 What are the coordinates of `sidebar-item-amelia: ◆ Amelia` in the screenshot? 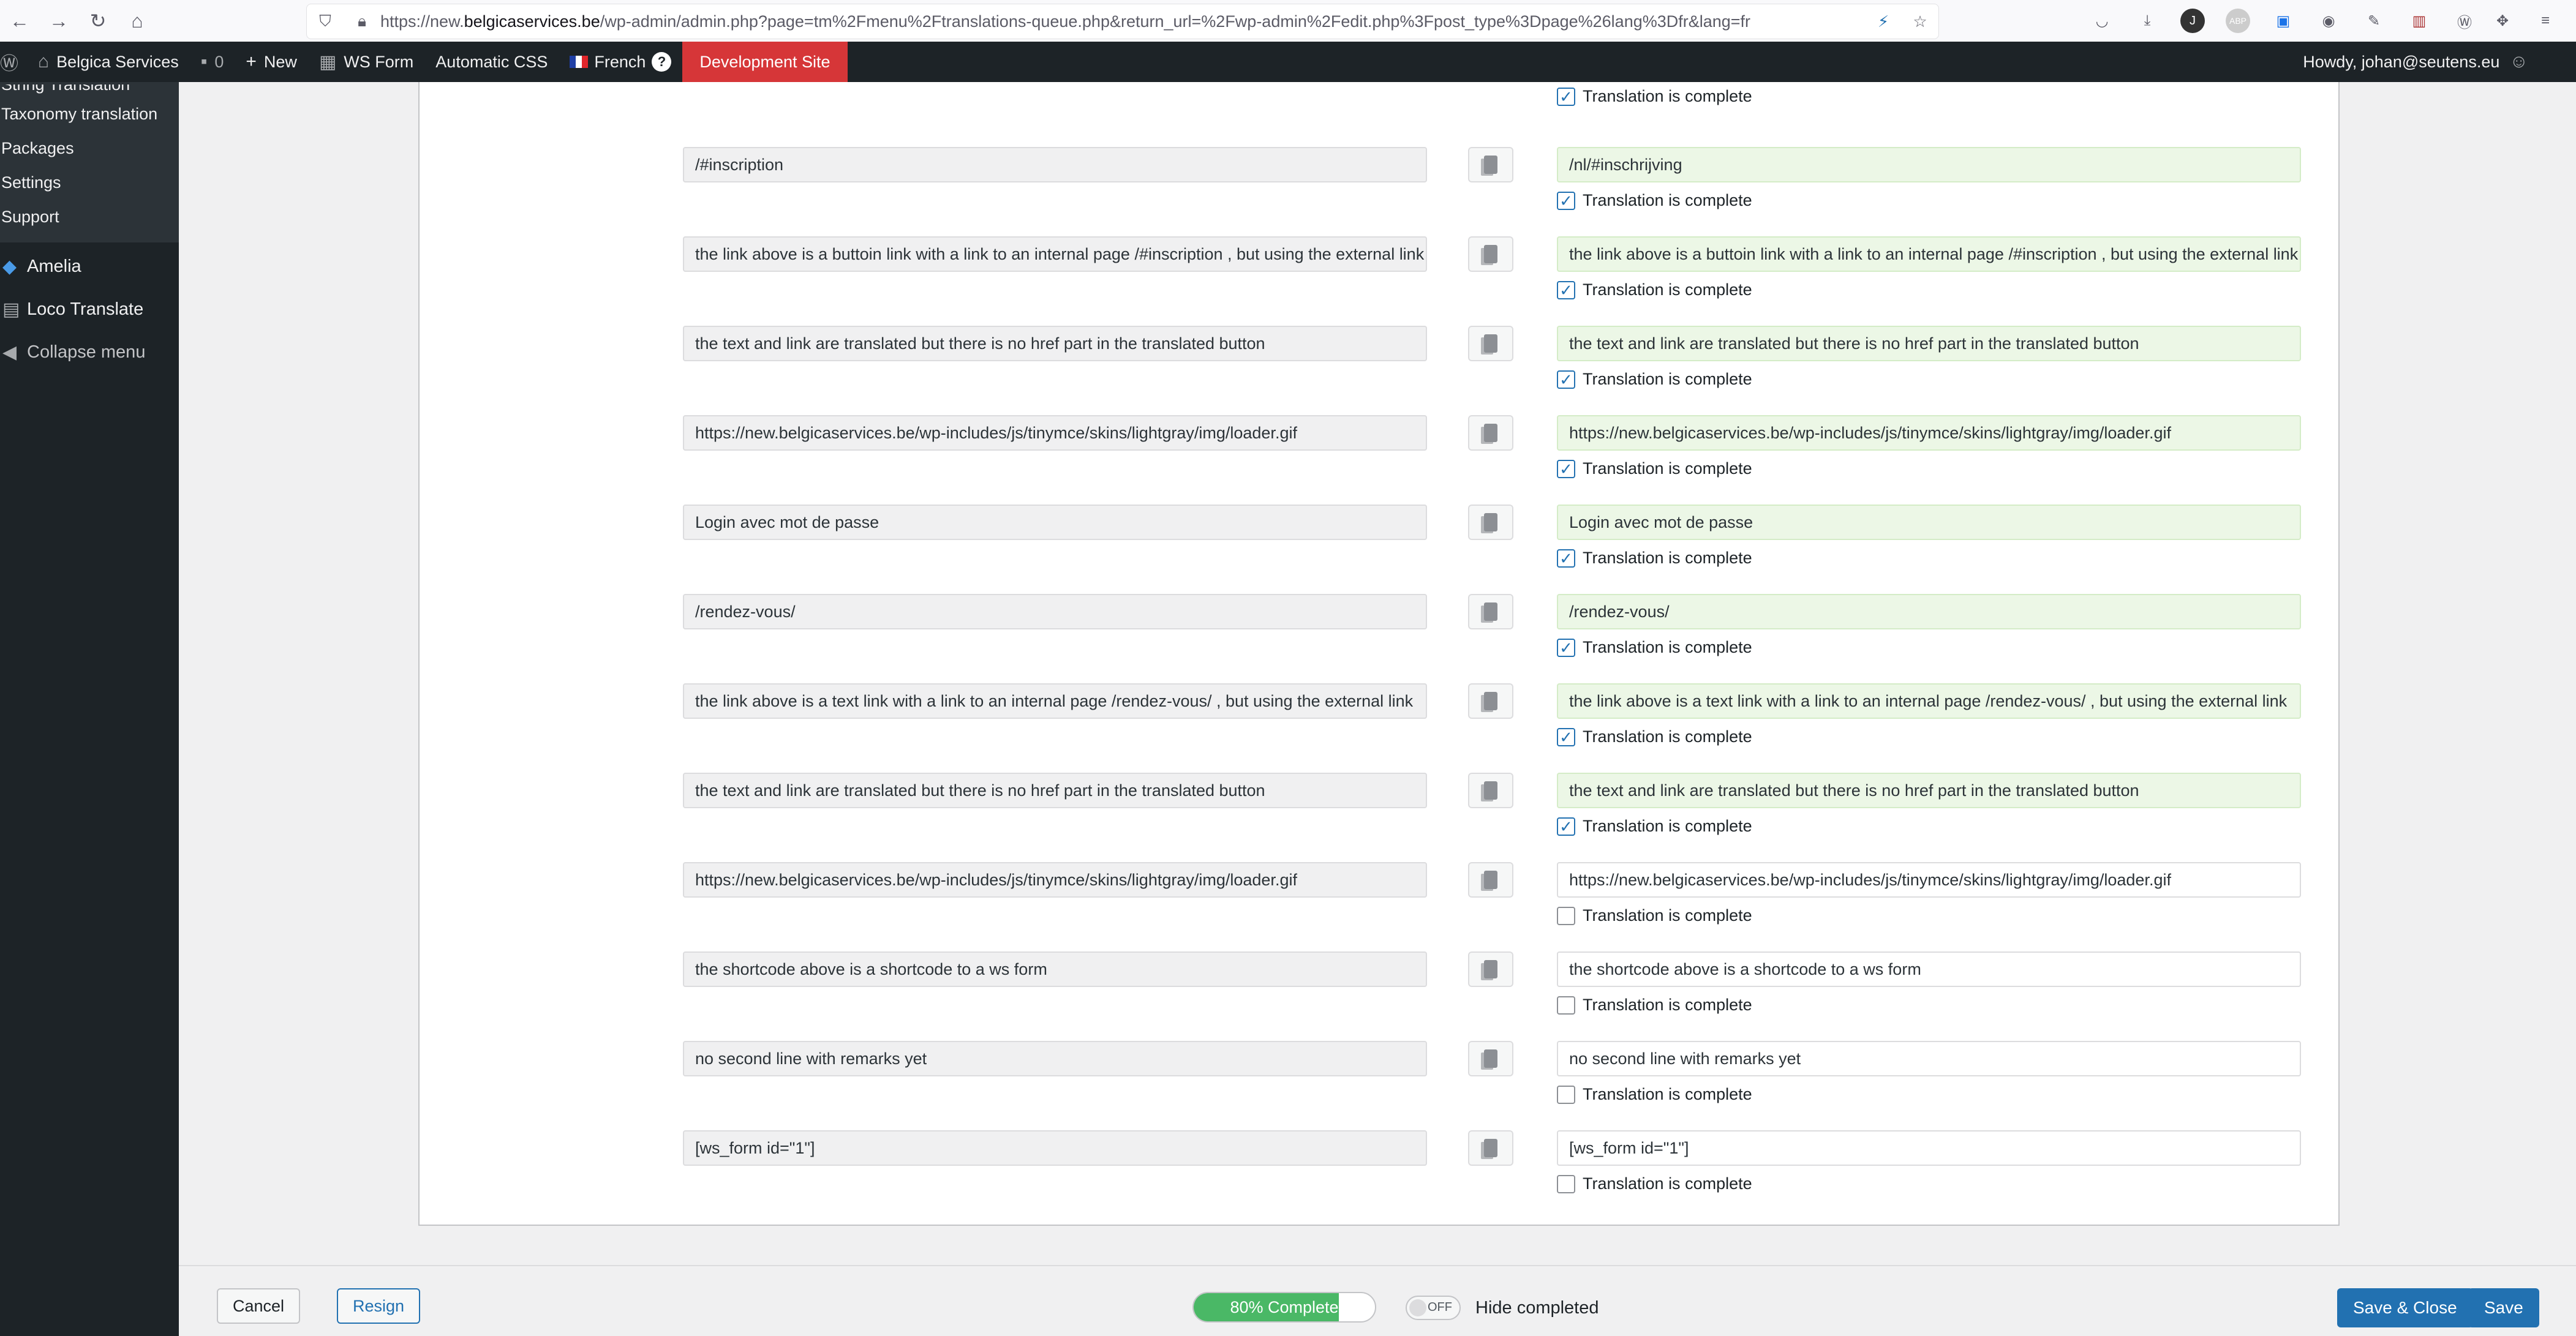 It's located at (90, 266).